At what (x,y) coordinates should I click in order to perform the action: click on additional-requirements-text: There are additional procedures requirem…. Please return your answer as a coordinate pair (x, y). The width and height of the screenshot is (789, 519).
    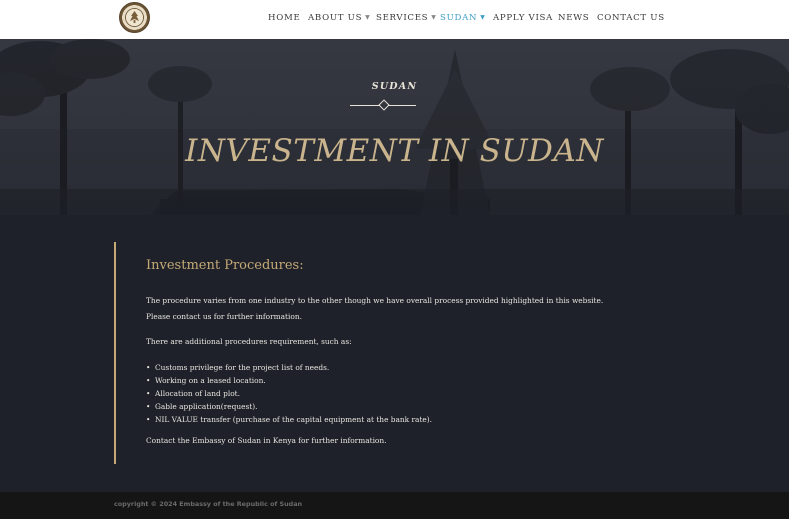
    Looking at the image, I should click on (249, 341).